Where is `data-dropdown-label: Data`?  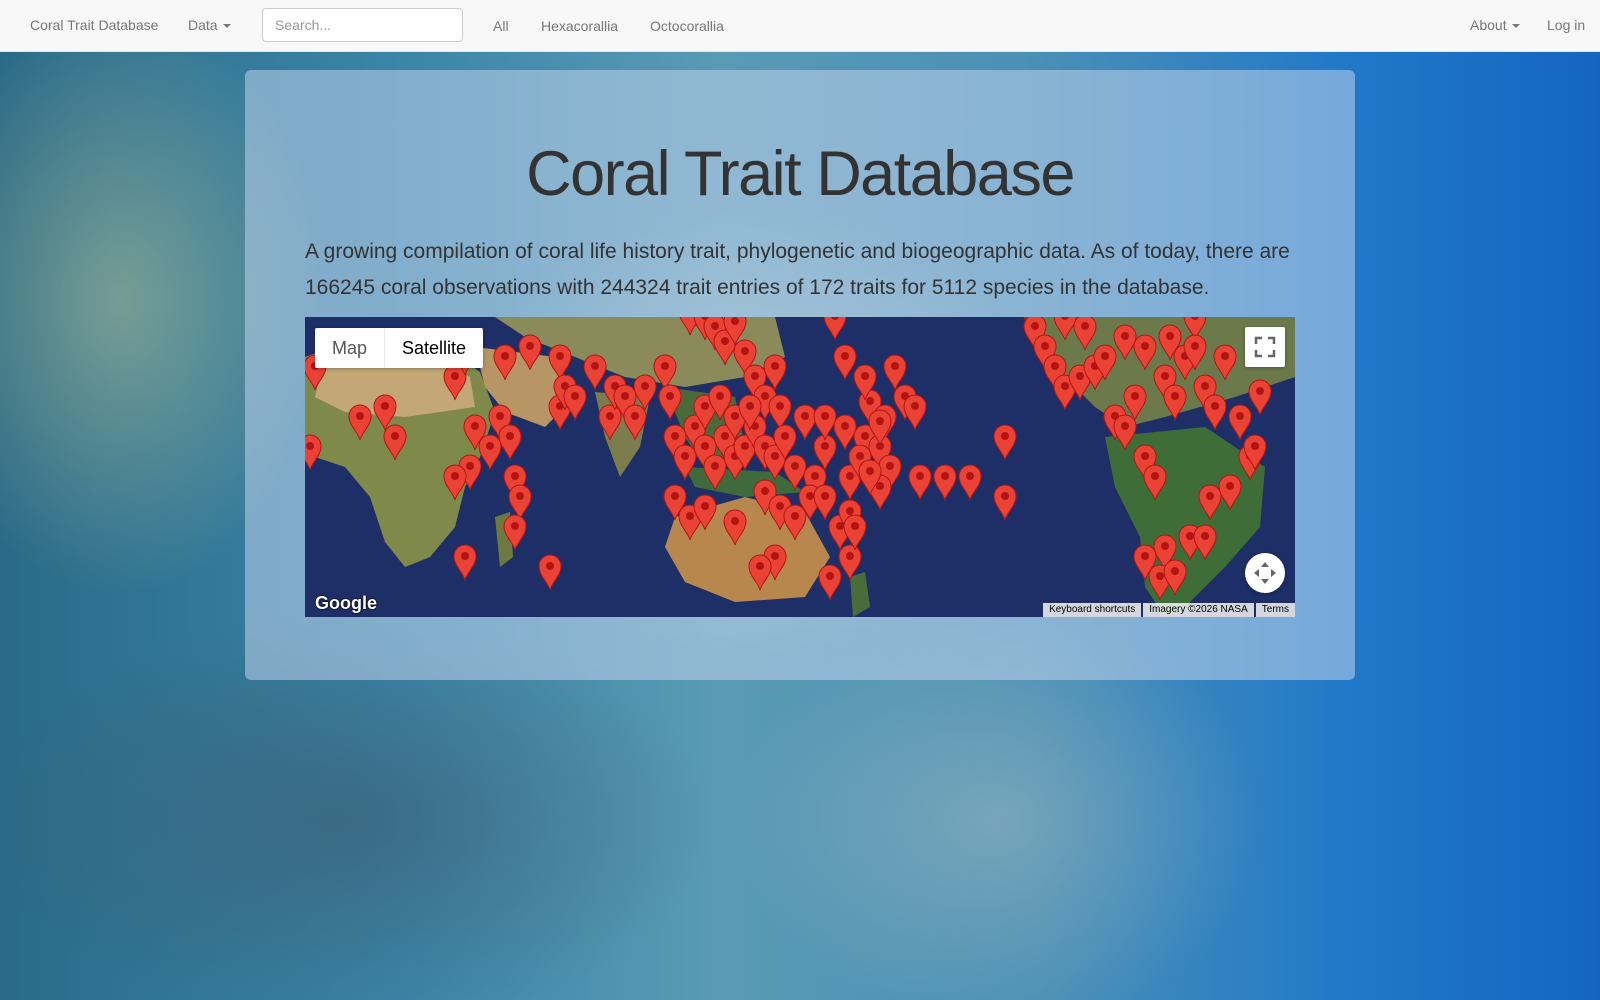 data-dropdown-label: Data is located at coordinates (203, 25).